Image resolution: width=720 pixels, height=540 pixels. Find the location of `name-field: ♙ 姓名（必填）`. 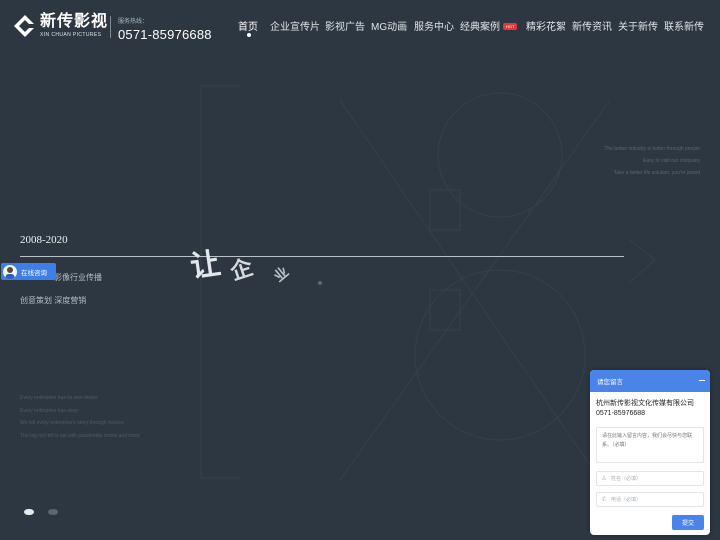

name-field: ♙ 姓名（必填） is located at coordinates (650, 478).